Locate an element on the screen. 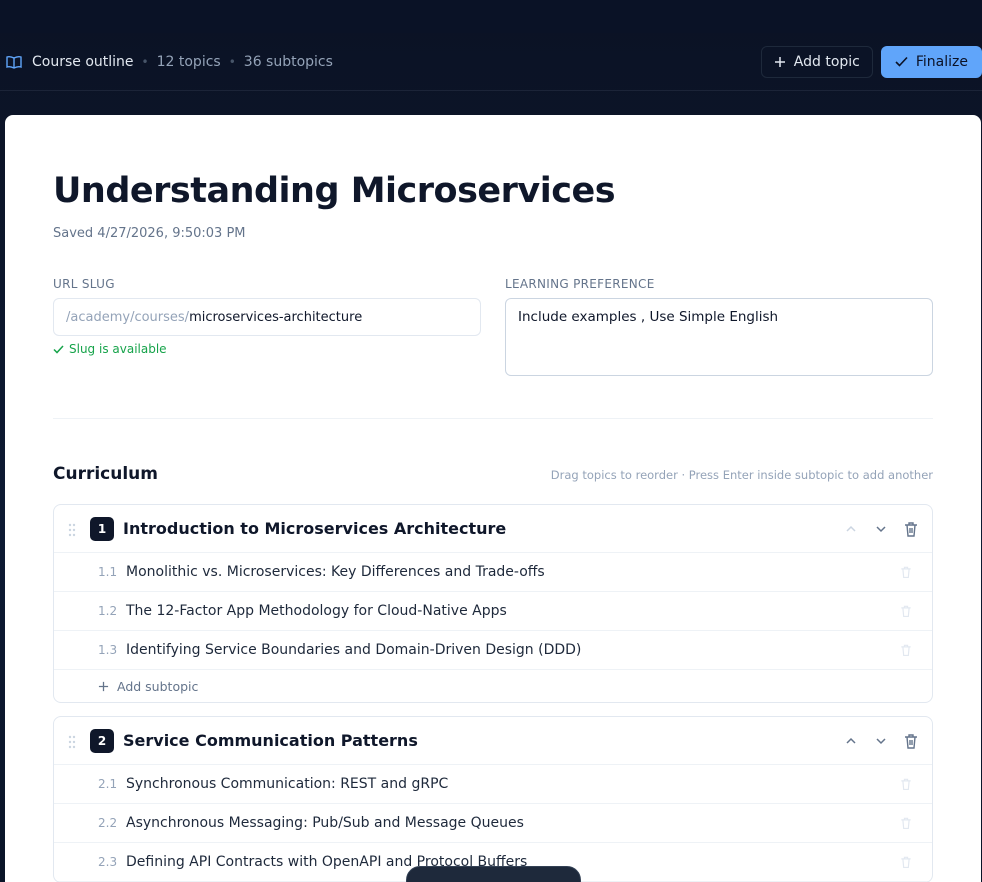 This screenshot has height=882, width=982. header-actions: Add topic Finalize is located at coordinates (871, 61).